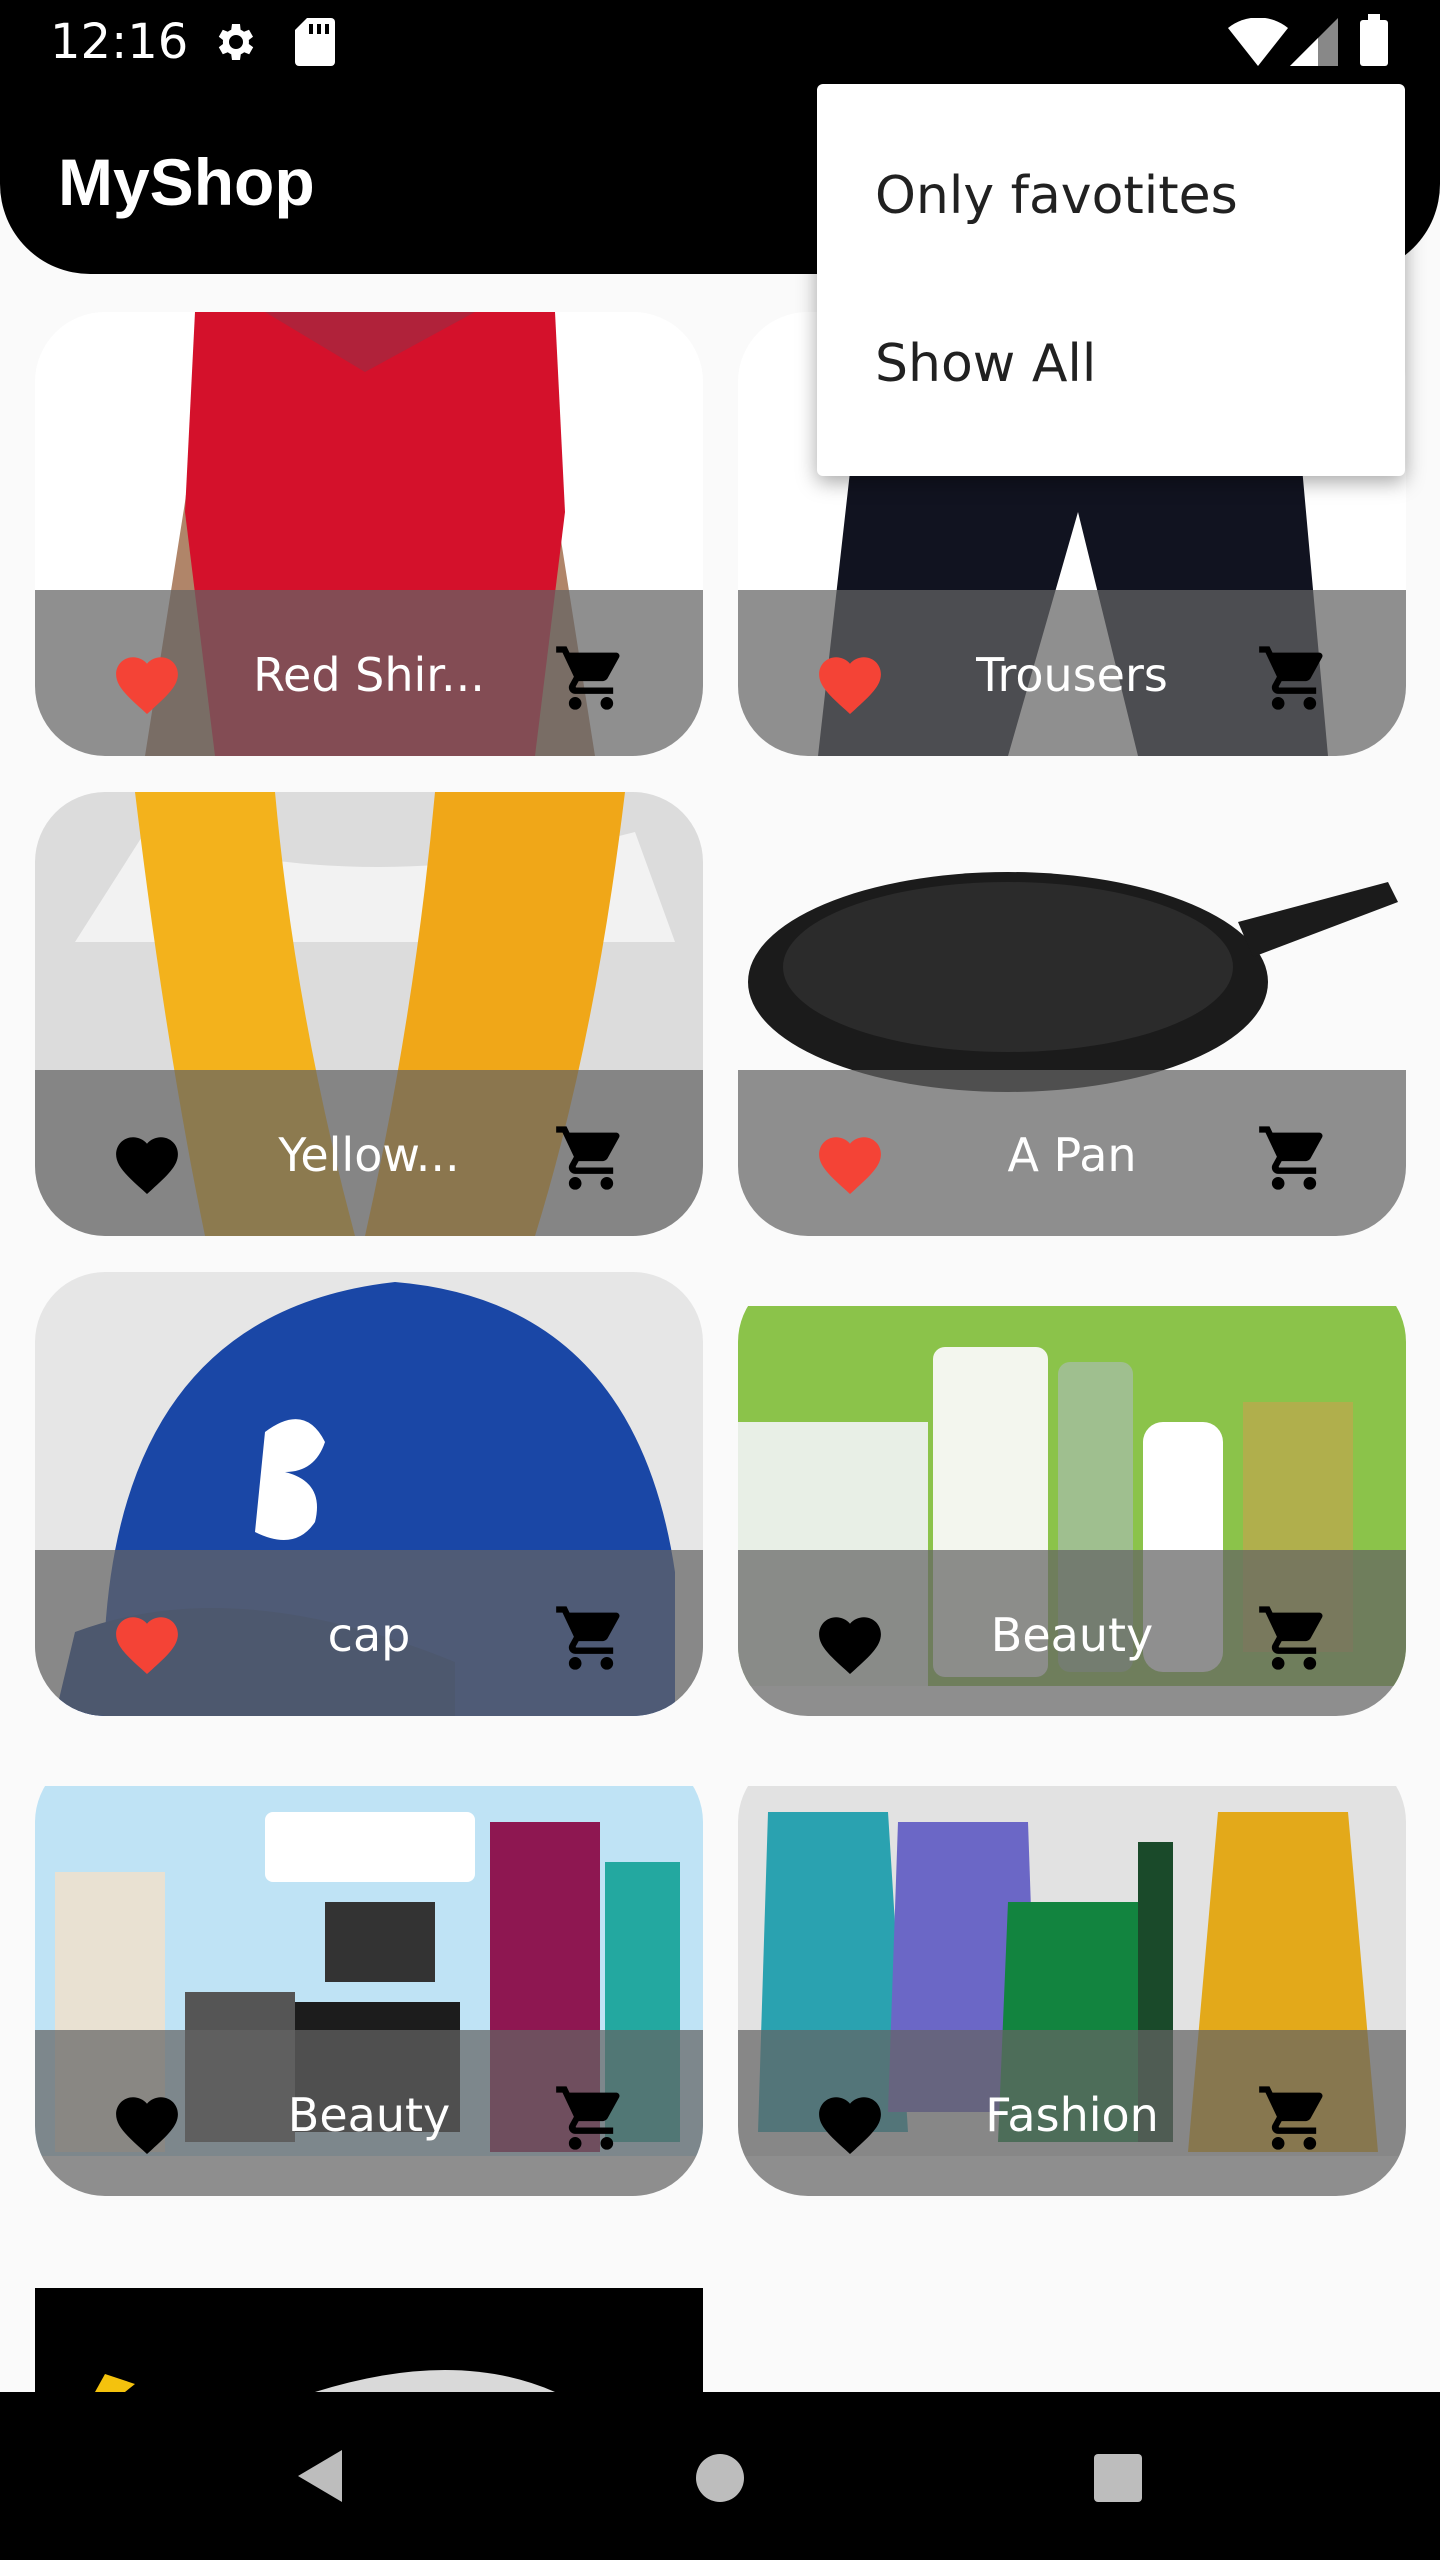 This screenshot has height=2560, width=1440. What do you see at coordinates (1258, 43) in the screenshot?
I see `wifi-icon` at bounding box center [1258, 43].